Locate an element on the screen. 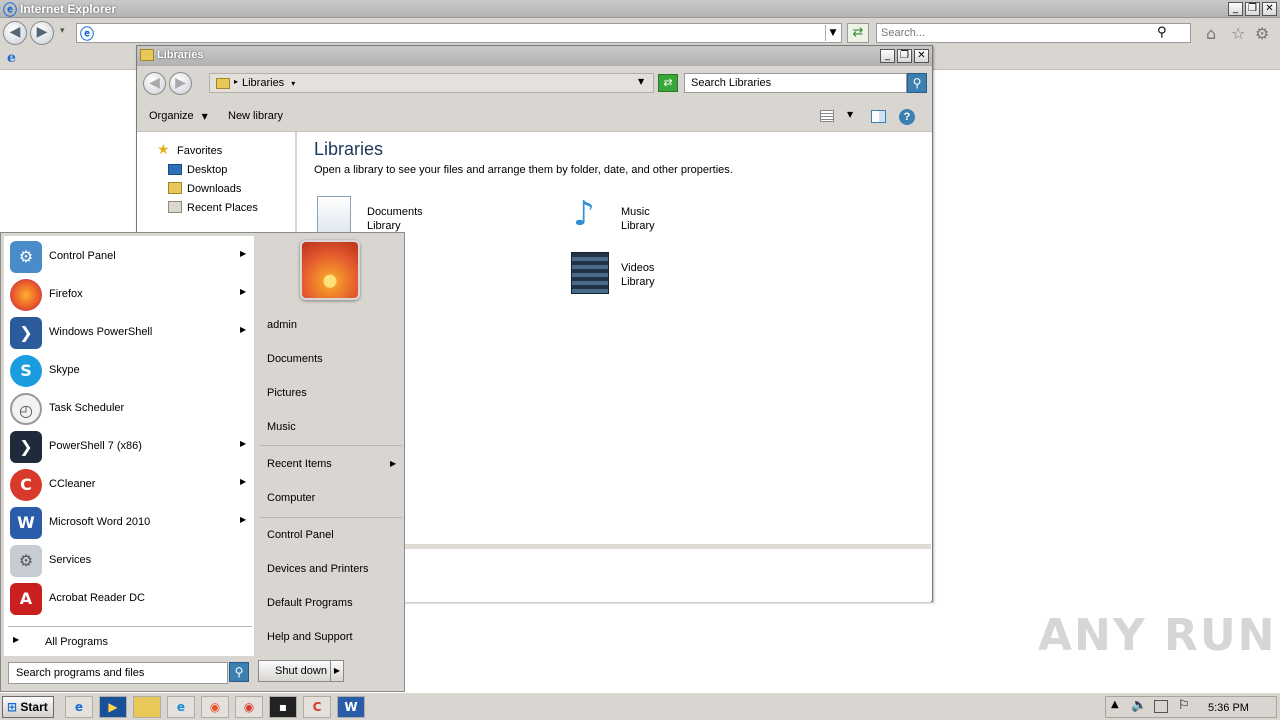 The image size is (1280, 720). start-right-help-support: Help and Support is located at coordinates (310, 637).